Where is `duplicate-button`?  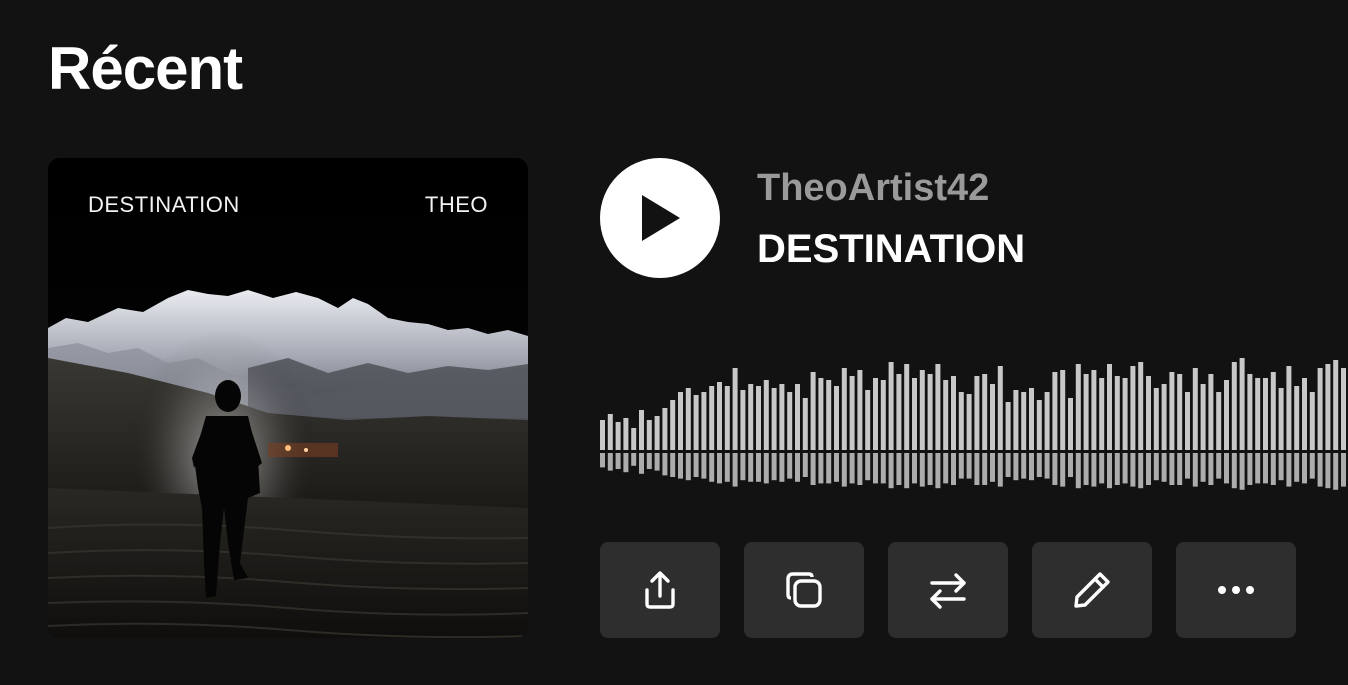 duplicate-button is located at coordinates (804, 590).